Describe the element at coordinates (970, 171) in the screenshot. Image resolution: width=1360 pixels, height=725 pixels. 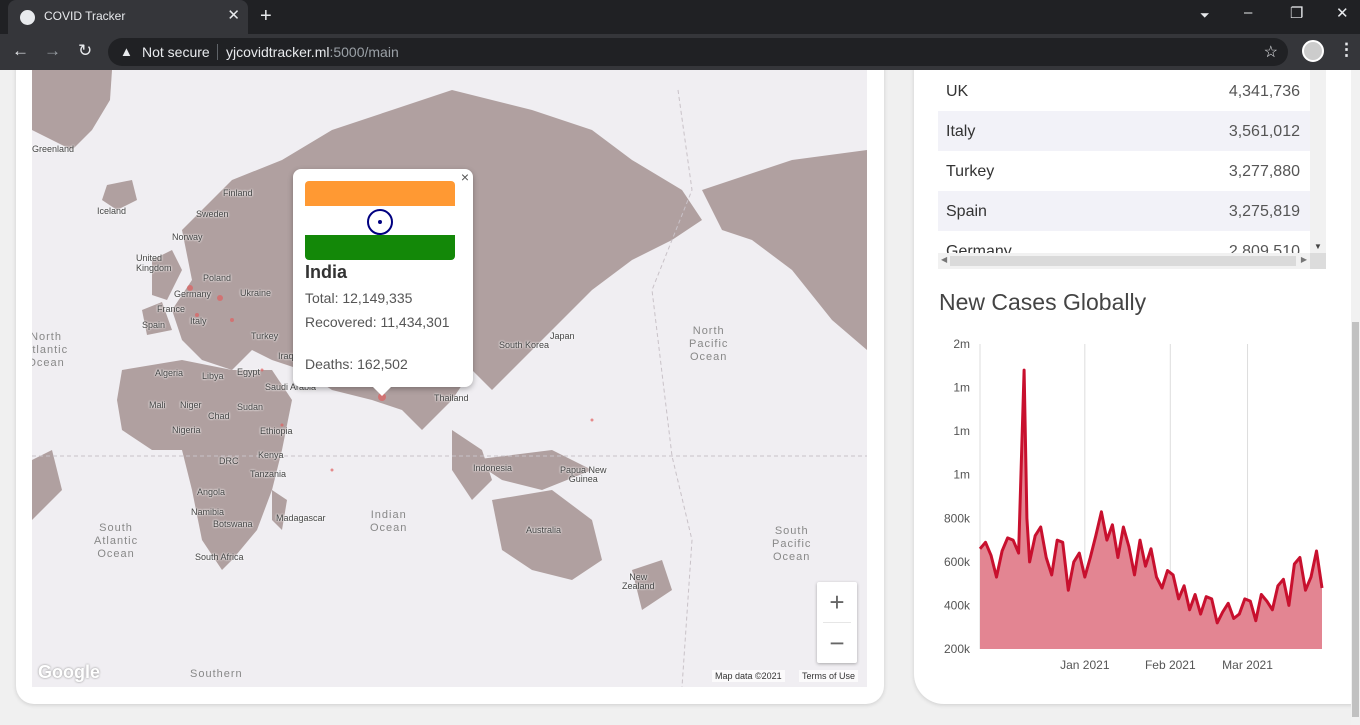
I see `country-cell: Turkey` at that location.